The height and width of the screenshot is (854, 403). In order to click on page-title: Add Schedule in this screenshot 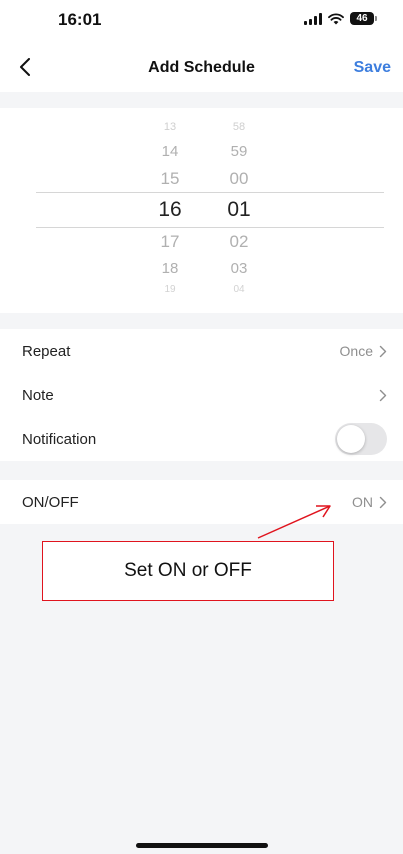, I will do `click(201, 67)`.